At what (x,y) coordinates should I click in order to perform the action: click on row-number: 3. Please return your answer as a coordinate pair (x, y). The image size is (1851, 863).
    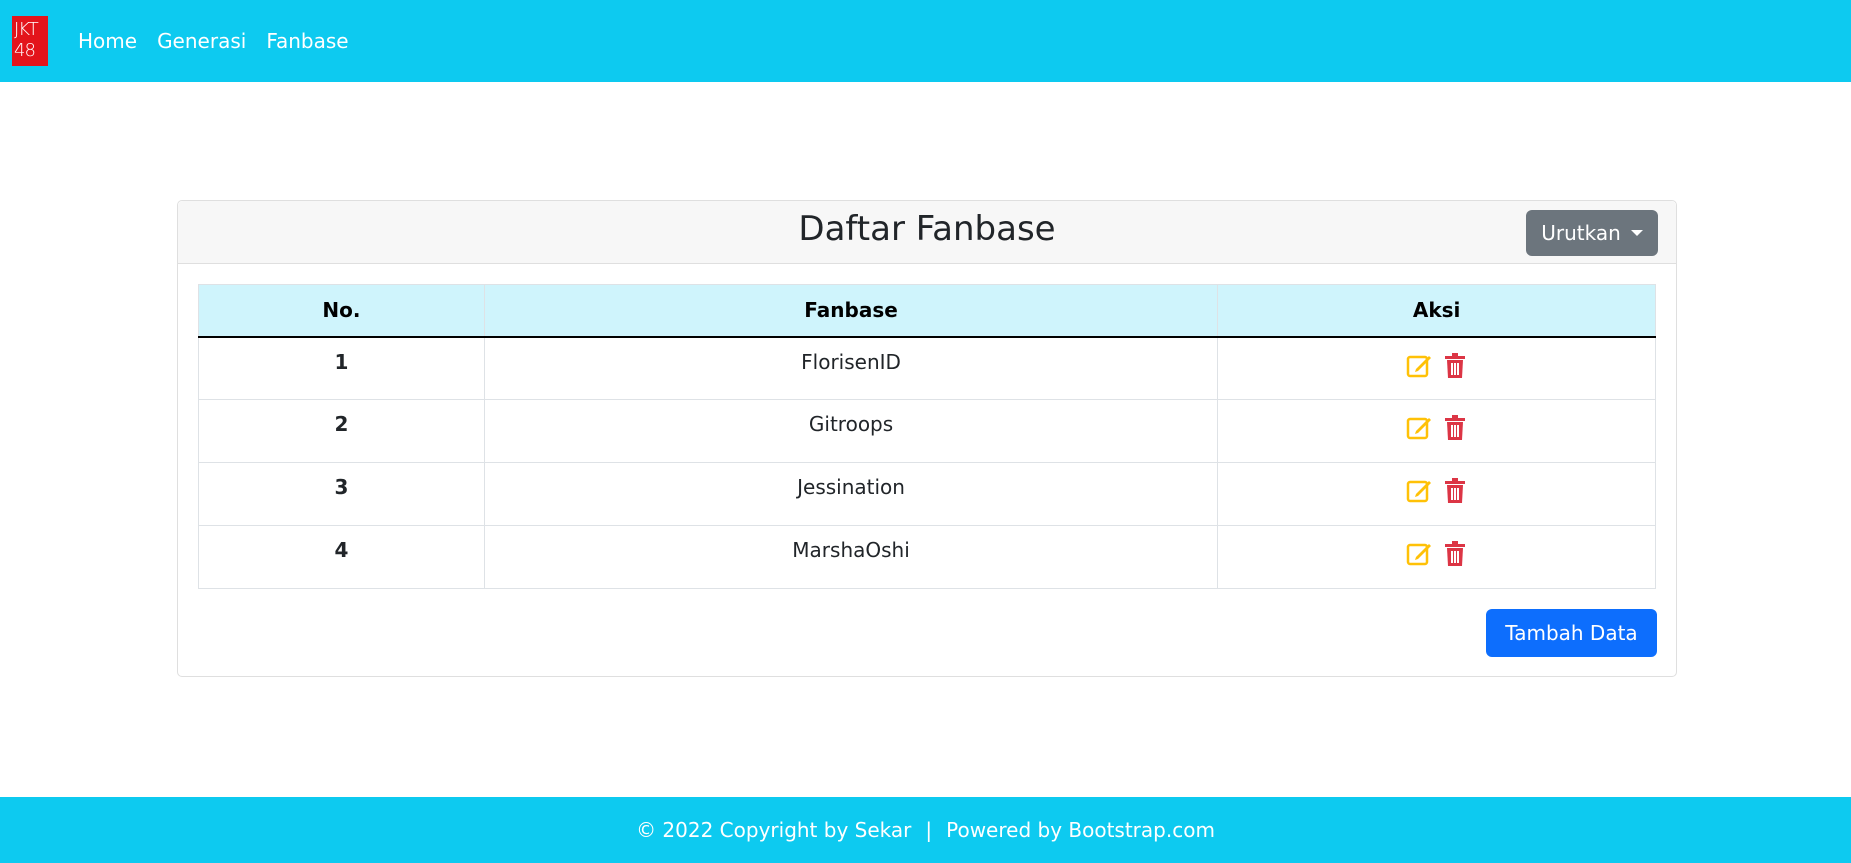
    Looking at the image, I should click on (341, 494).